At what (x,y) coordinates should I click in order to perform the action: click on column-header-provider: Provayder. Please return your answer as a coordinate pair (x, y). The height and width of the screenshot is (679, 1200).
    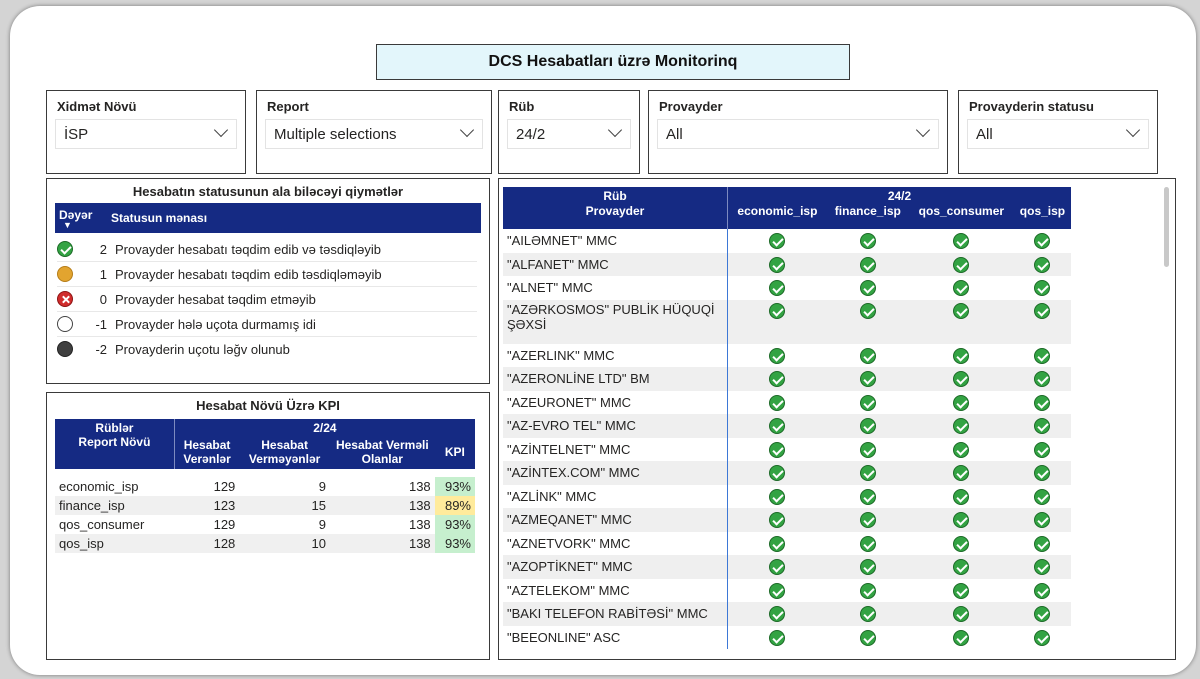
    Looking at the image, I should click on (615, 211).